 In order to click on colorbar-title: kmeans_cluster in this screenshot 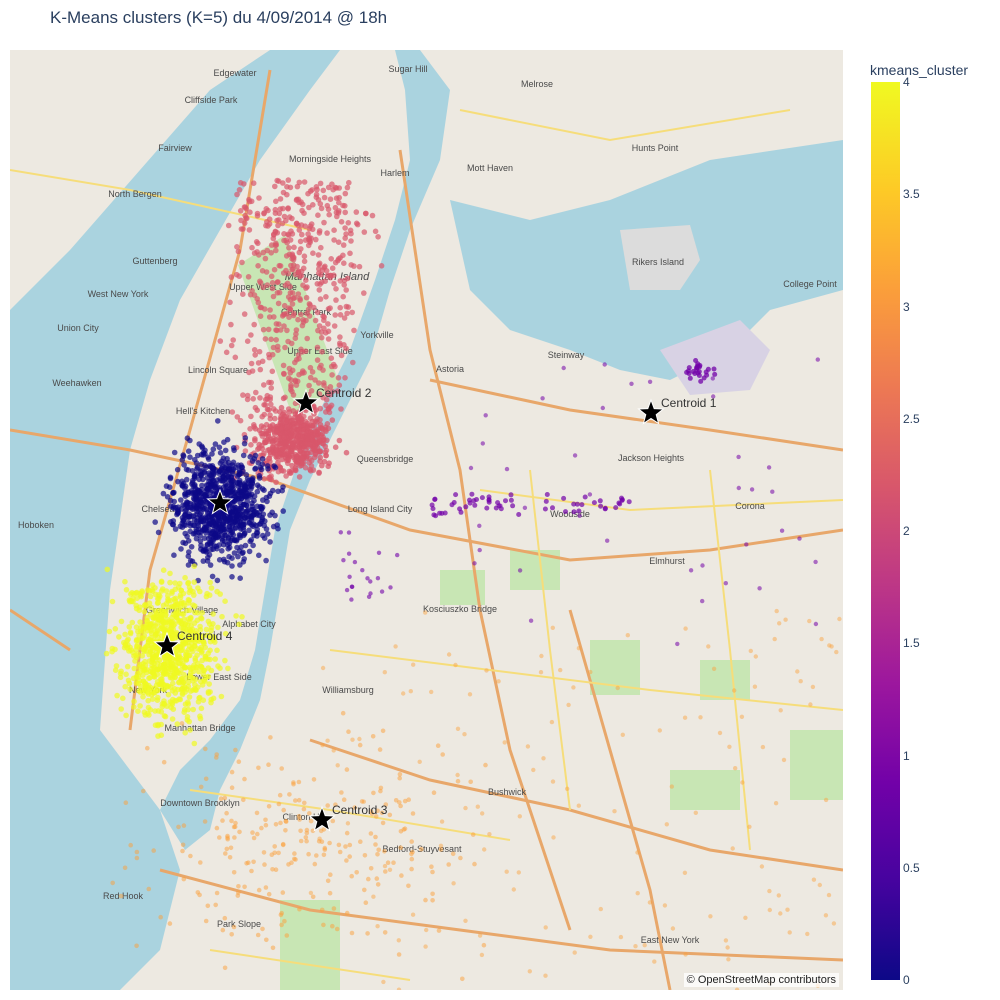, I will do `click(919, 70)`.